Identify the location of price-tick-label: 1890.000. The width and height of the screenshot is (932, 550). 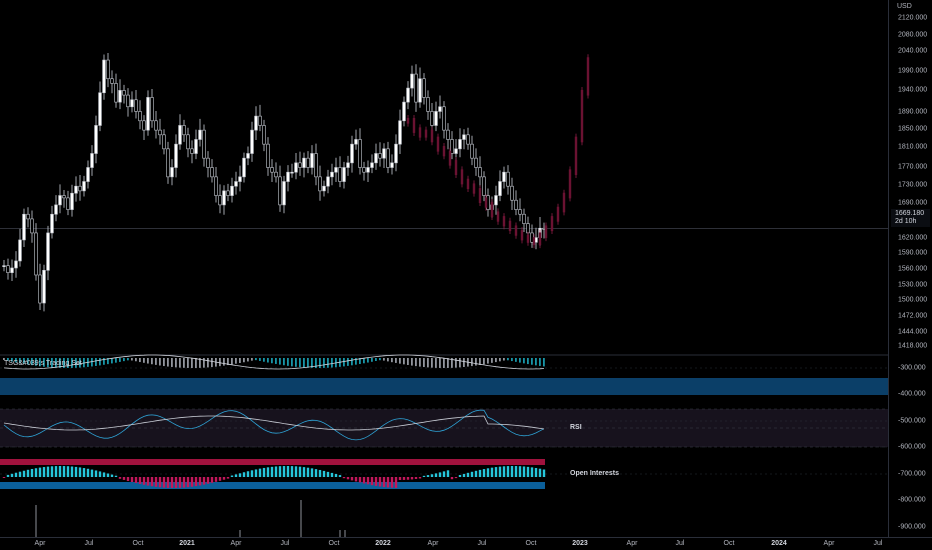
(913, 112).